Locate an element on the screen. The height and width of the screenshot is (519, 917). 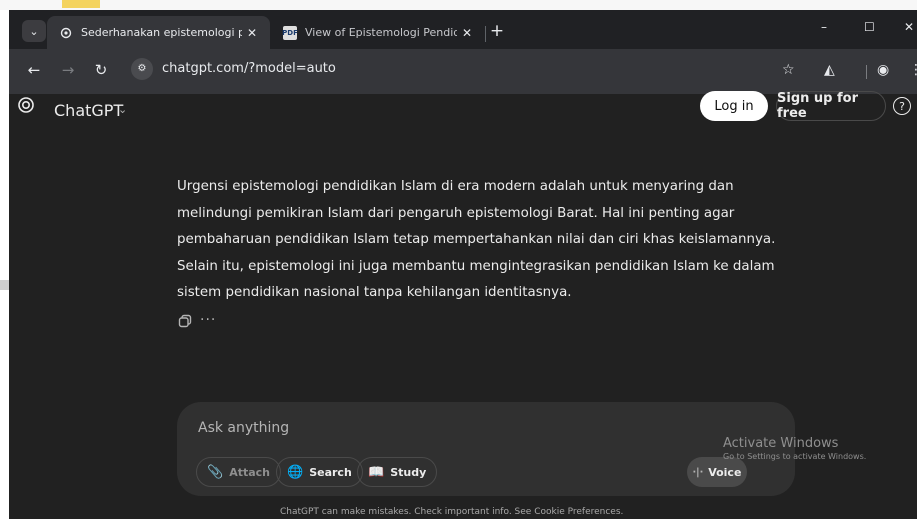
back-icon: ← is located at coordinates (34, 70).